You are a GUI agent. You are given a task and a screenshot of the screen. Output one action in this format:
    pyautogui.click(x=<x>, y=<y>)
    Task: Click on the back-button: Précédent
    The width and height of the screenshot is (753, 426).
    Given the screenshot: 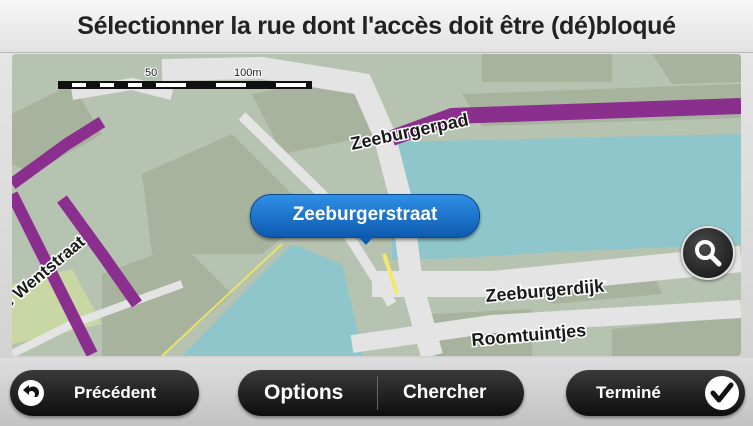 What is the action you would take?
    pyautogui.click(x=104, y=393)
    